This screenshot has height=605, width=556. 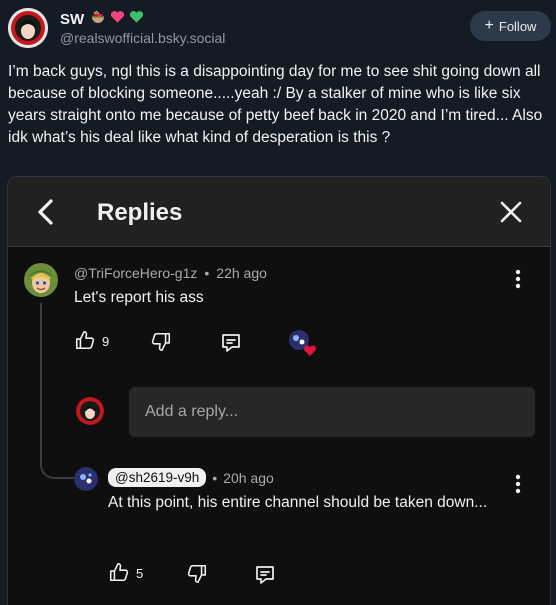 What do you see at coordinates (279, 212) in the screenshot?
I see `replies-header: Replies` at bounding box center [279, 212].